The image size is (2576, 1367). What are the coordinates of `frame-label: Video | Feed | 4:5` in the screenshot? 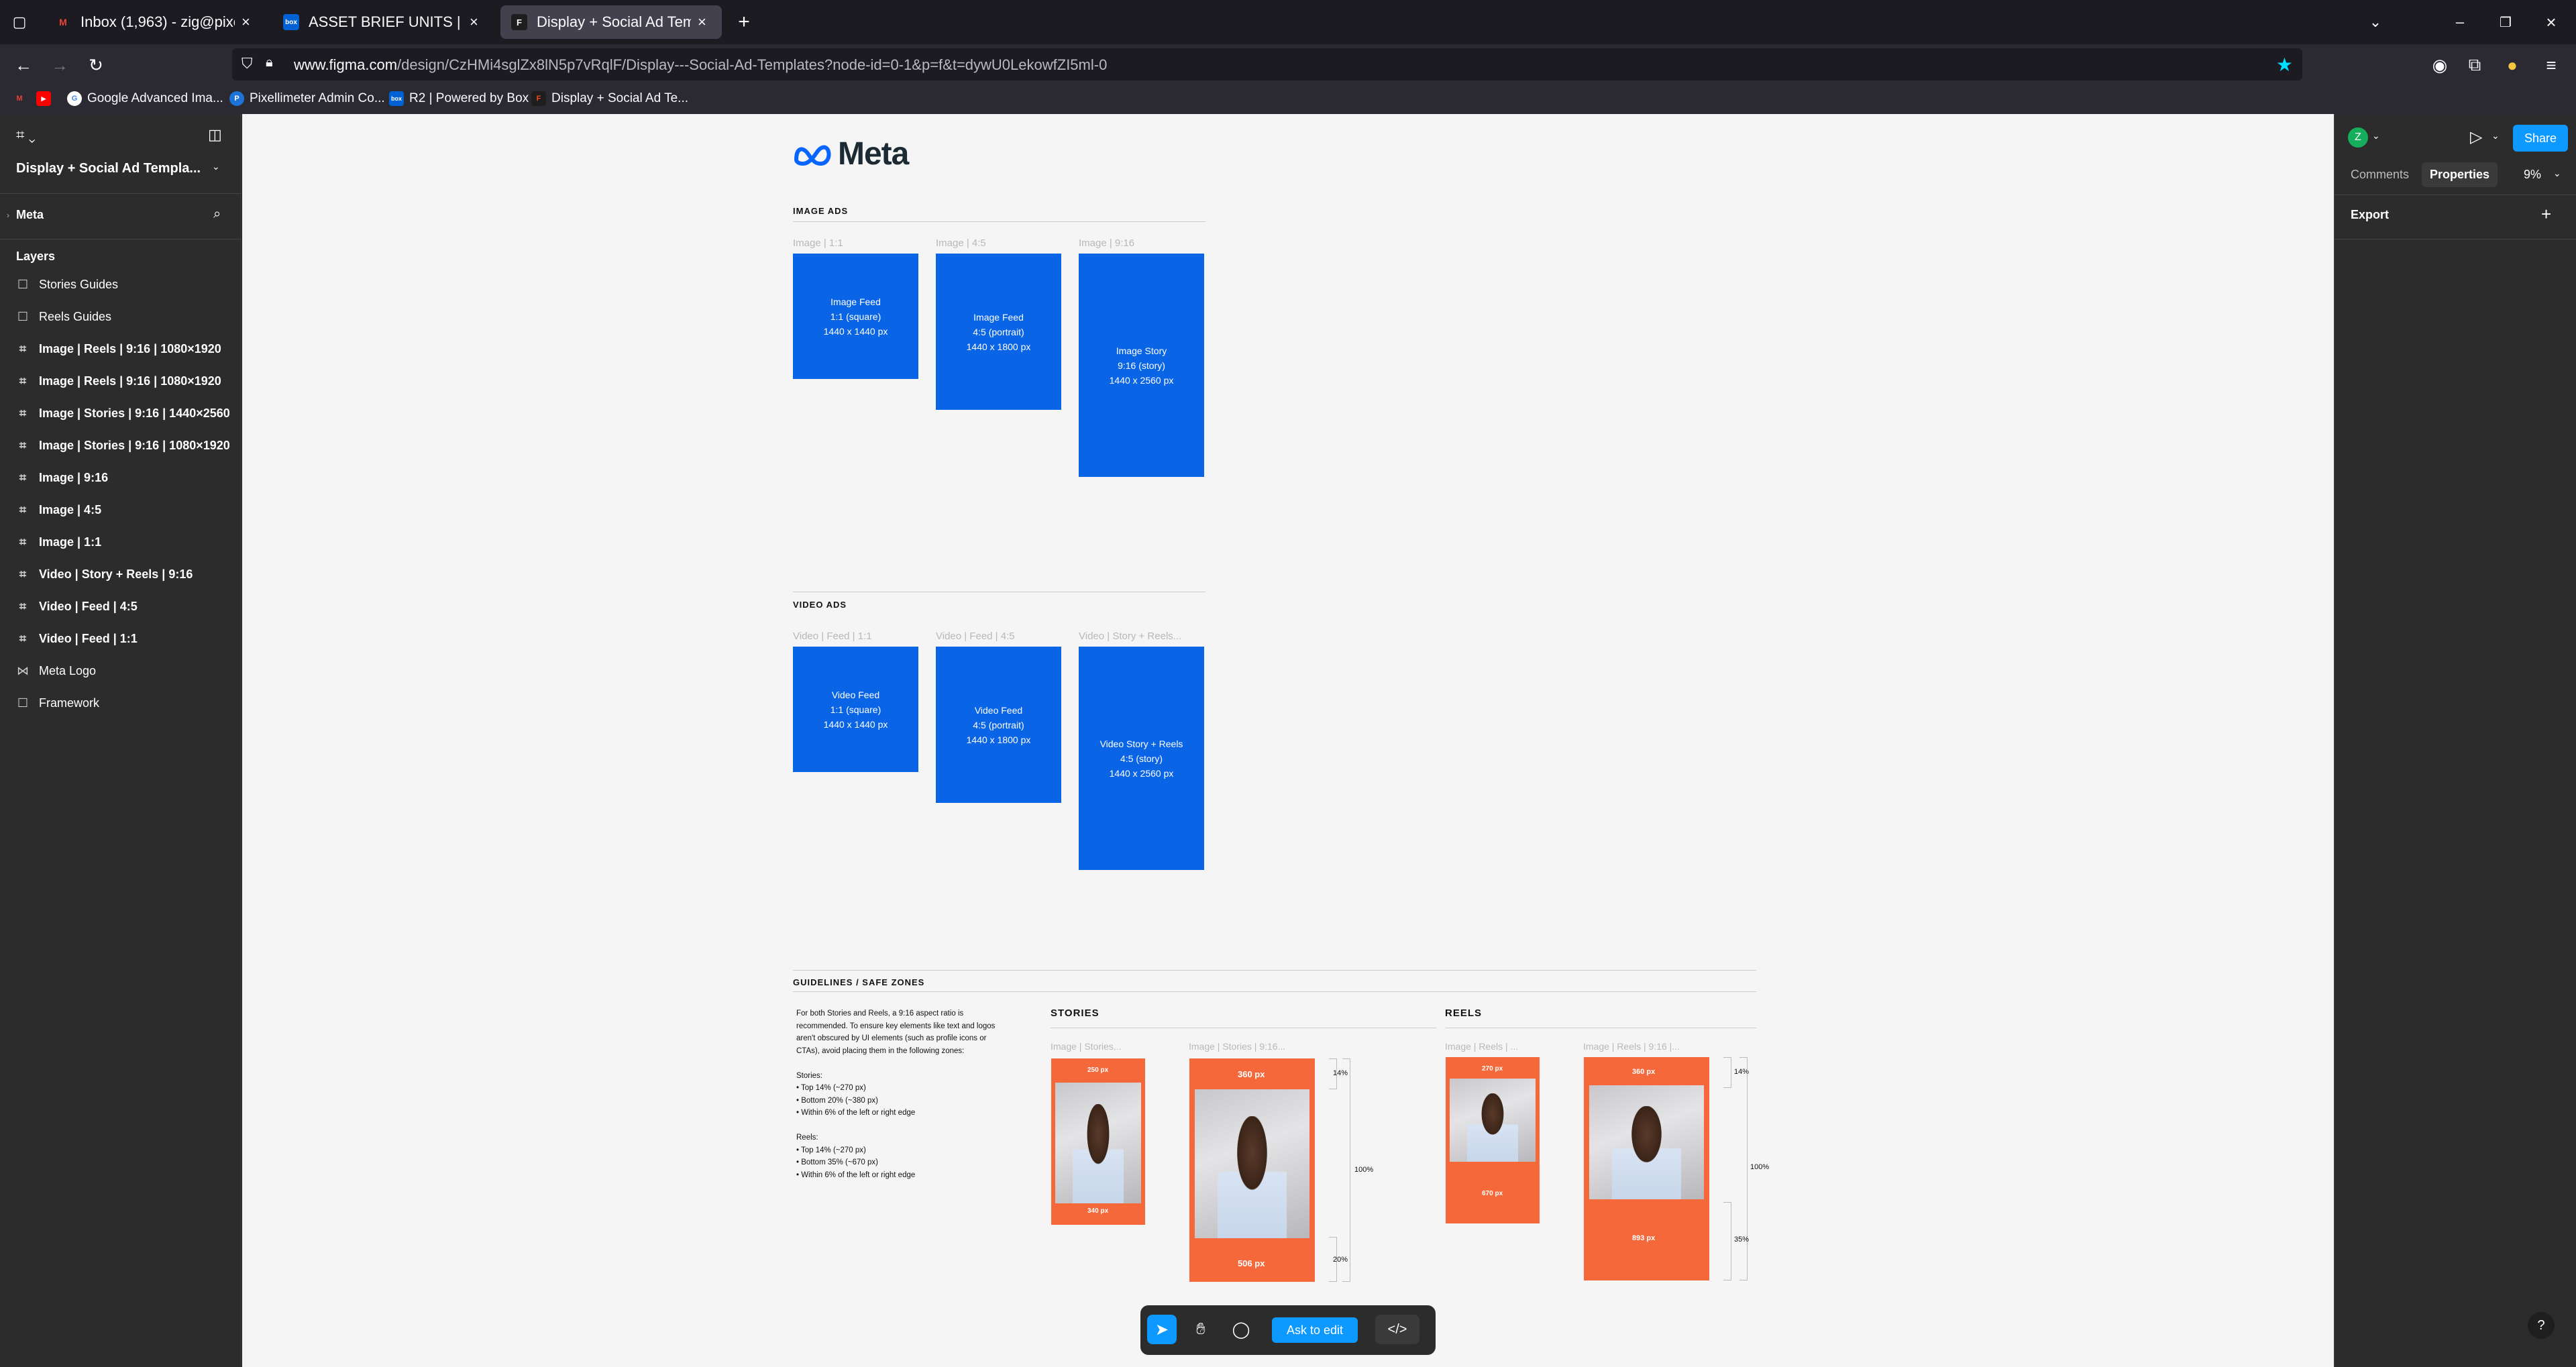 It's located at (975, 636).